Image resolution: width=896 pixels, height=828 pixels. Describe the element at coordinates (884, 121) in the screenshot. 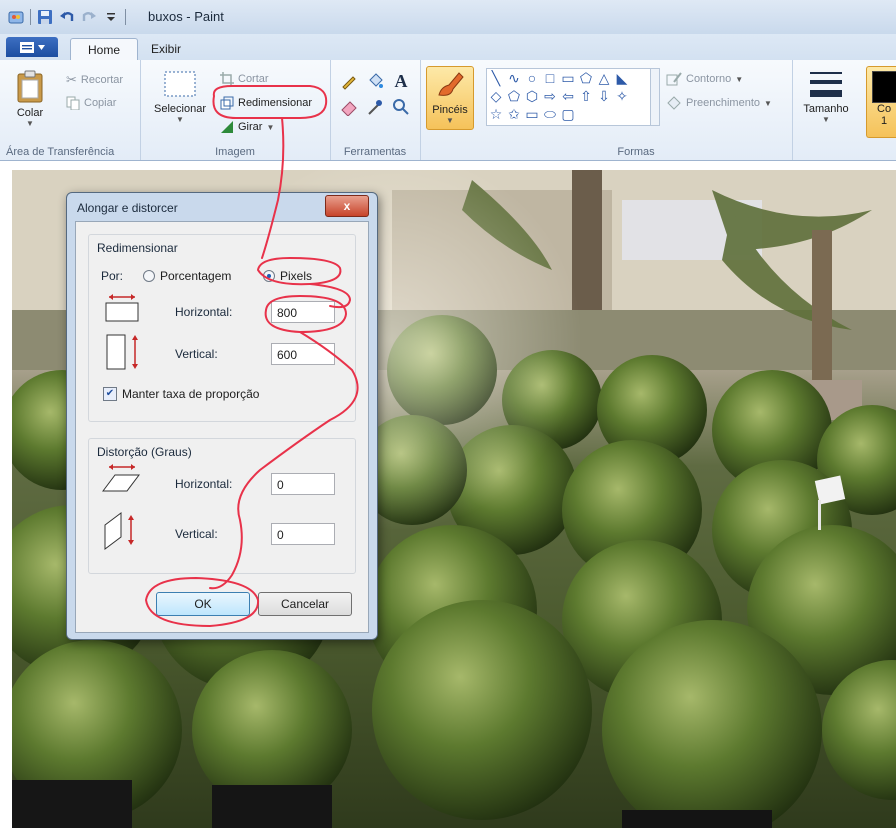

I see `color1-index: 1` at that location.